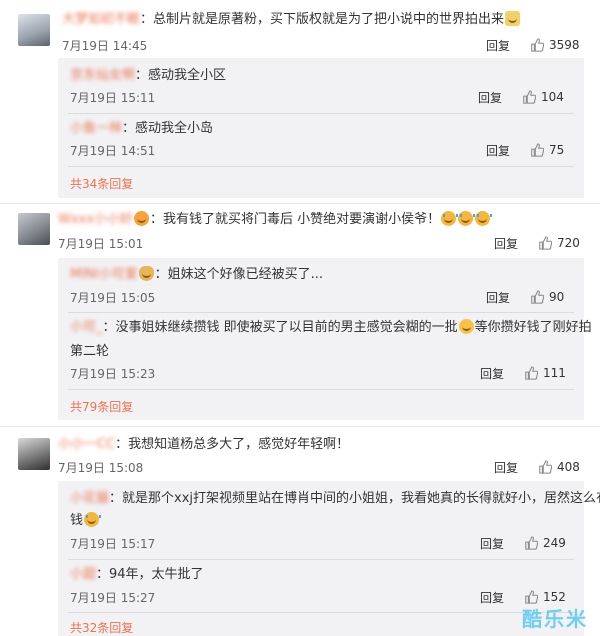  I want to click on comment-text: 等你攒好钱了刚好拍, so click(533, 327).